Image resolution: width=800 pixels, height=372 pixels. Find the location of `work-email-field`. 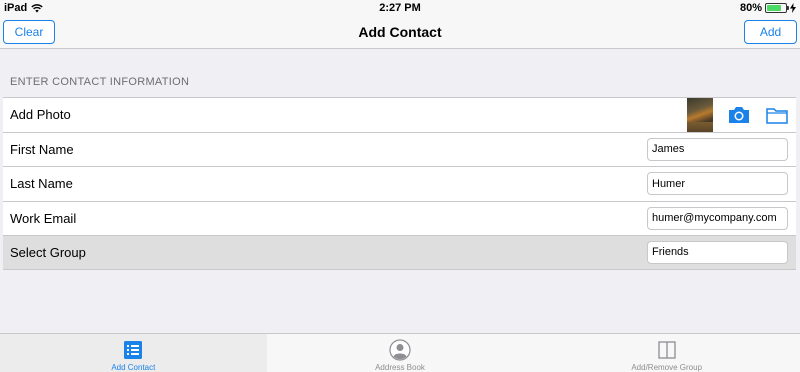

work-email-field is located at coordinates (717, 218).